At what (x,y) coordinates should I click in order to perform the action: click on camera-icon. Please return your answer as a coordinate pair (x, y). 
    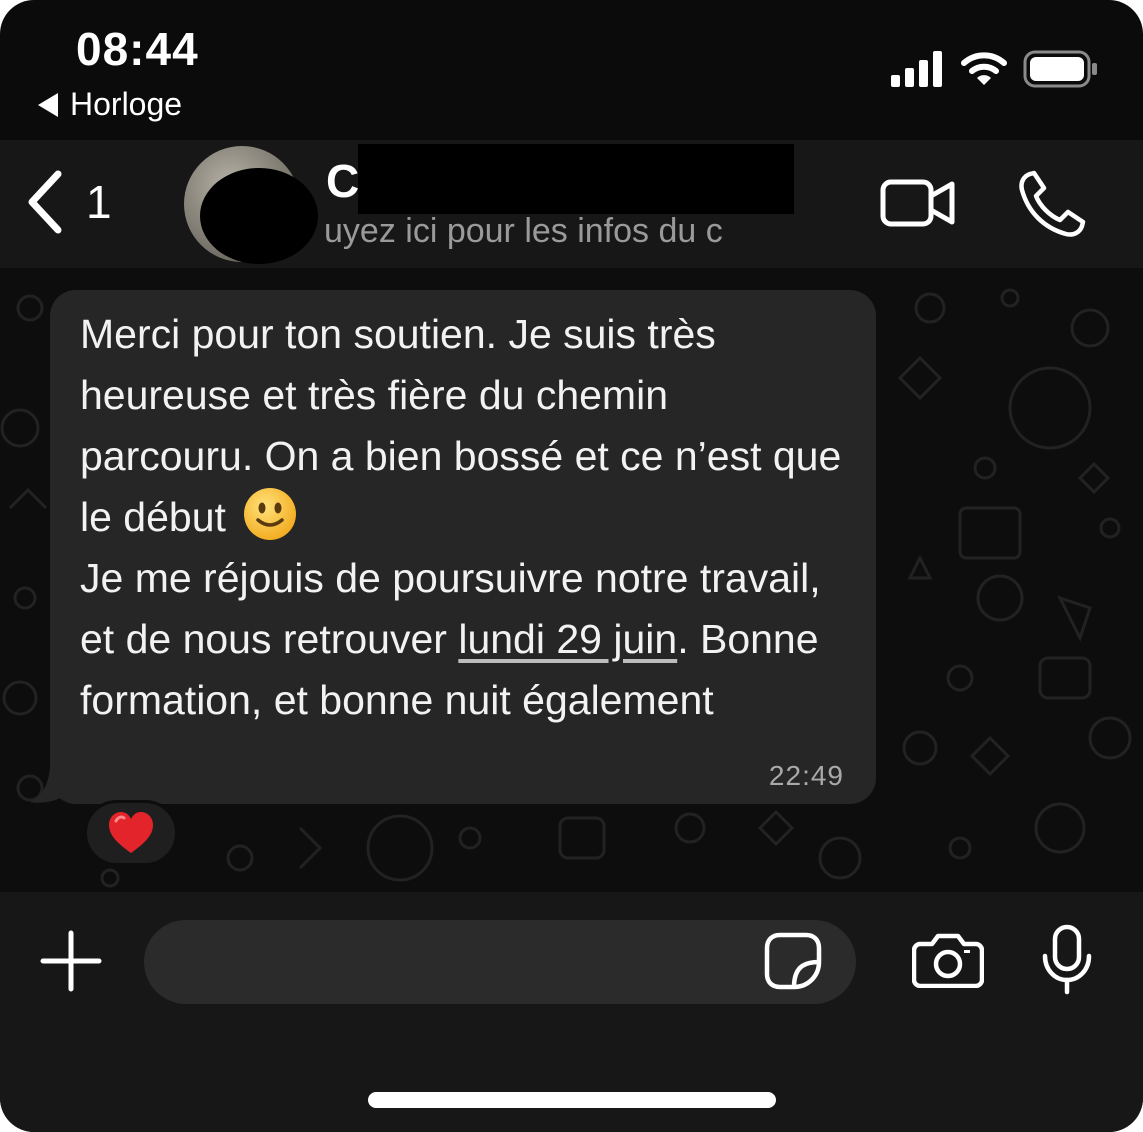
    Looking at the image, I should click on (948, 961).